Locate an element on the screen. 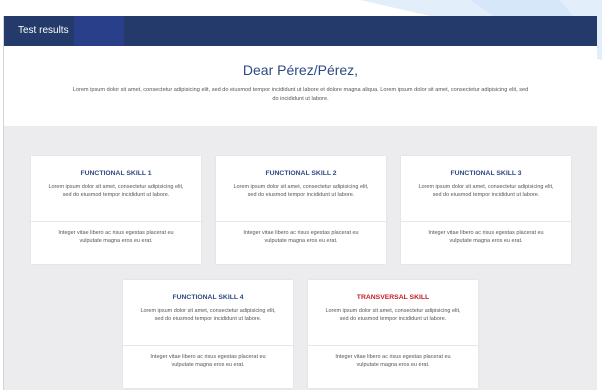 Image resolution: width=602 pixels, height=390 pixels. greeting-heading: Dear Pérez/Pérez, is located at coordinates (300, 70).